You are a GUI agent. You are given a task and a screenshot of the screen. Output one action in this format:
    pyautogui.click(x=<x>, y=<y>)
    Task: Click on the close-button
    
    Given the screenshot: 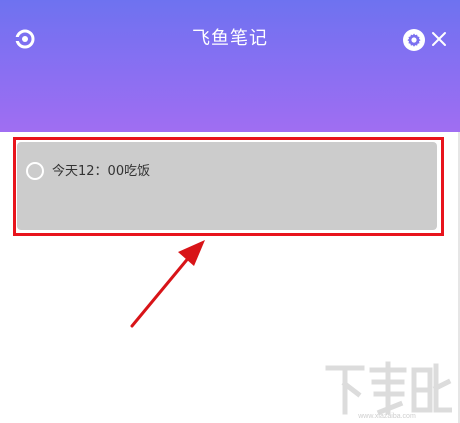 What is the action you would take?
    pyautogui.click(x=439, y=39)
    